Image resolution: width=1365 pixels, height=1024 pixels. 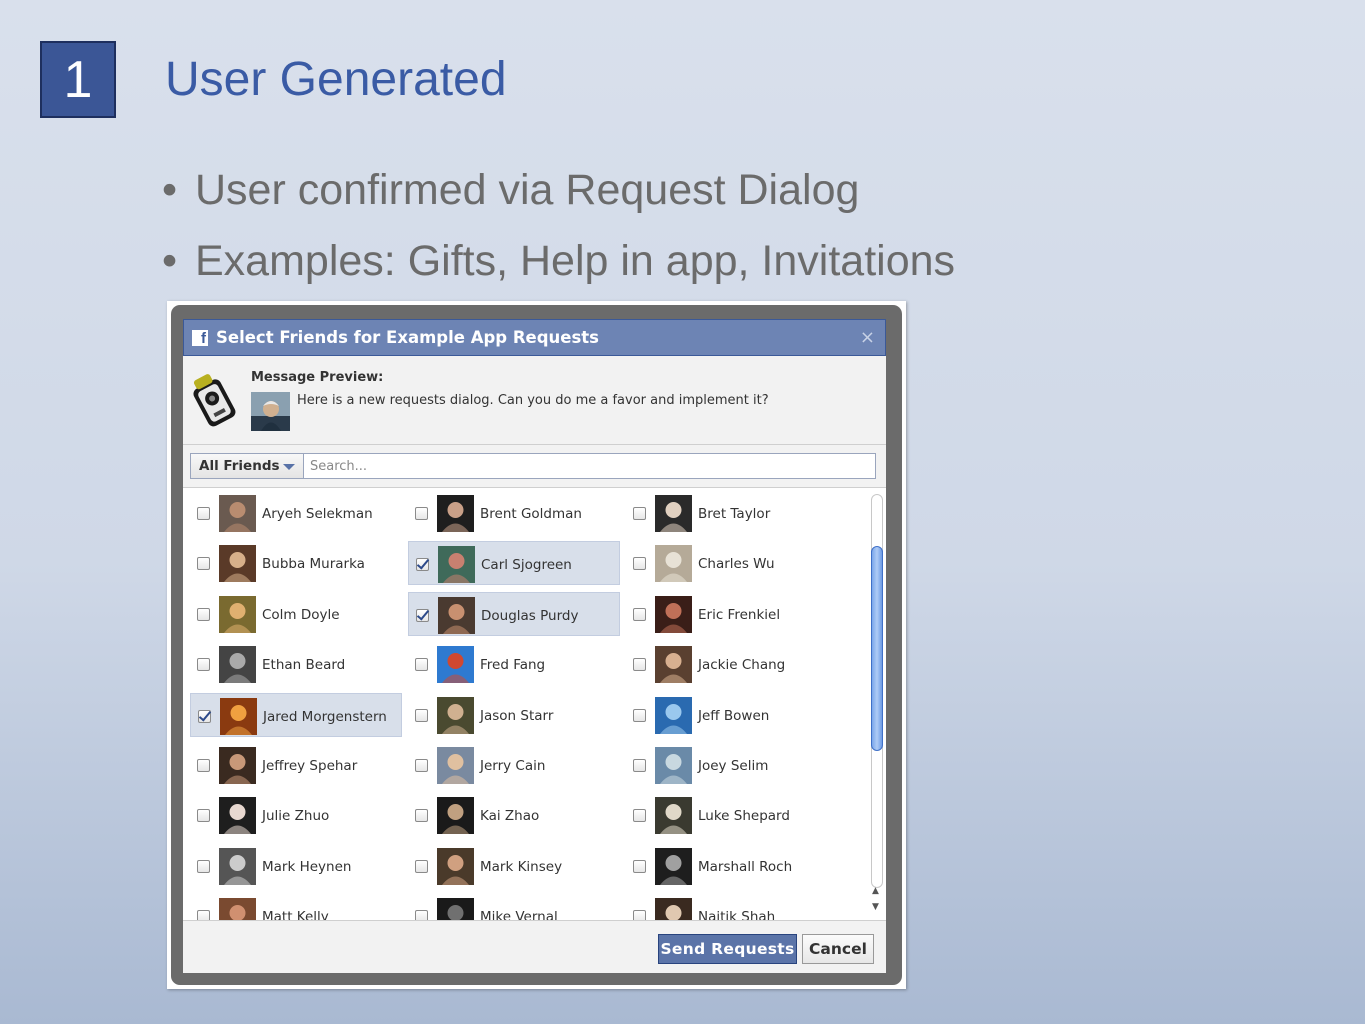 What do you see at coordinates (239, 466) in the screenshot?
I see `filter-label: All Friends` at bounding box center [239, 466].